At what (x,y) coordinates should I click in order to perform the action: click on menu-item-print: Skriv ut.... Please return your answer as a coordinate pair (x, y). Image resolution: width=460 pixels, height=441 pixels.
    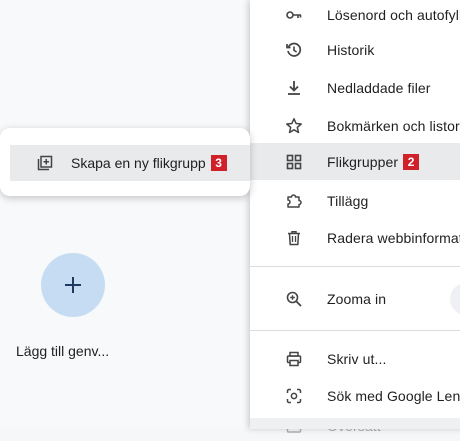
    Looking at the image, I should click on (355, 358).